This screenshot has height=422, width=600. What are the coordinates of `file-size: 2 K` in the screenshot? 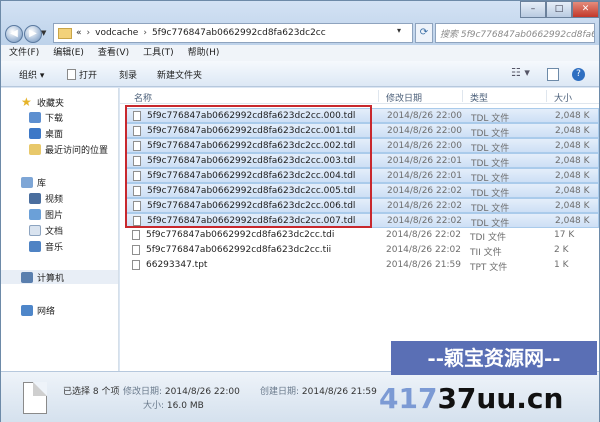 It's located at (561, 250).